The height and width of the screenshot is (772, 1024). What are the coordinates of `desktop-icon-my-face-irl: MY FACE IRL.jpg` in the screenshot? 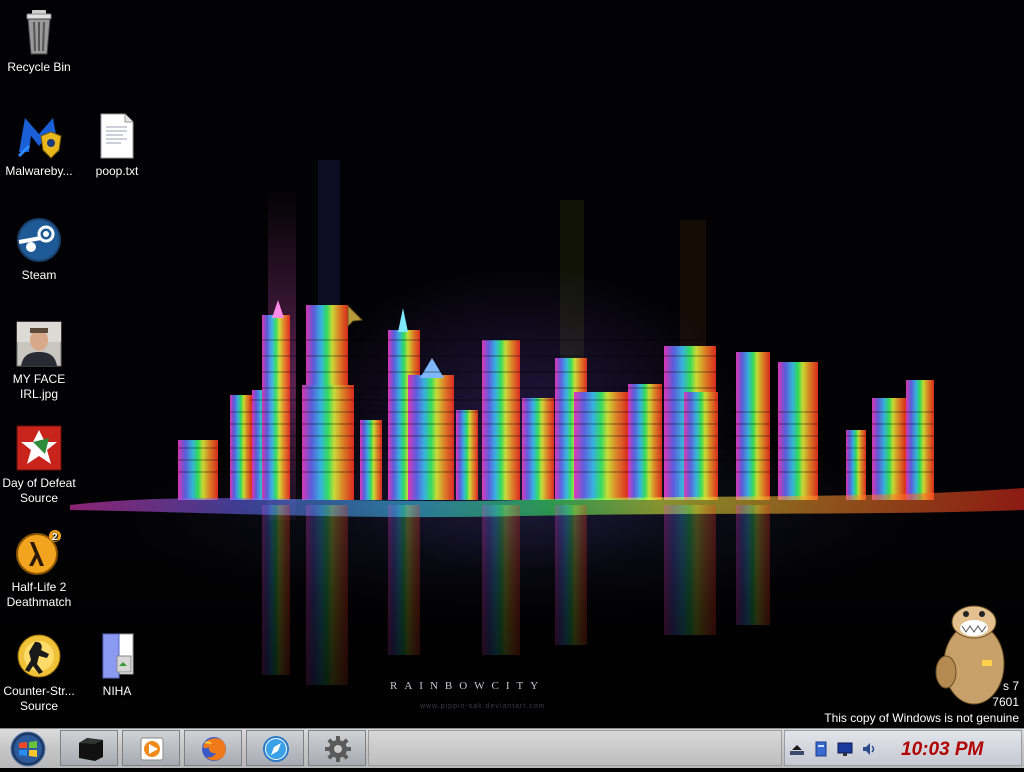 It's located at (39, 361).